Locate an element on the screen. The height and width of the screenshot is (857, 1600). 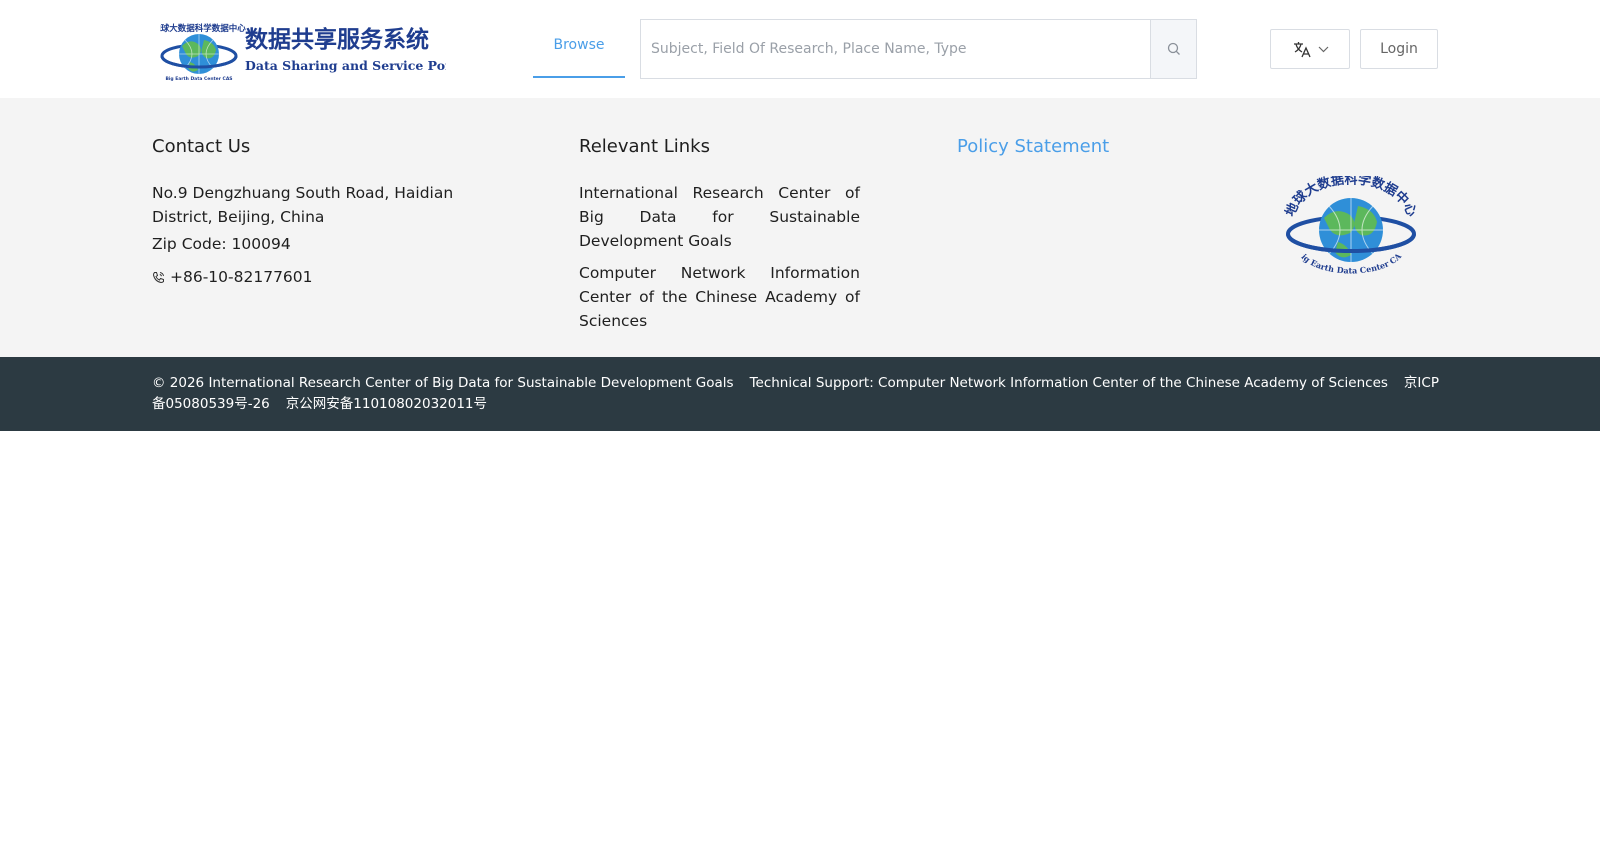
police-record-link: 京公网安备11010802032011号 is located at coordinates (386, 404).